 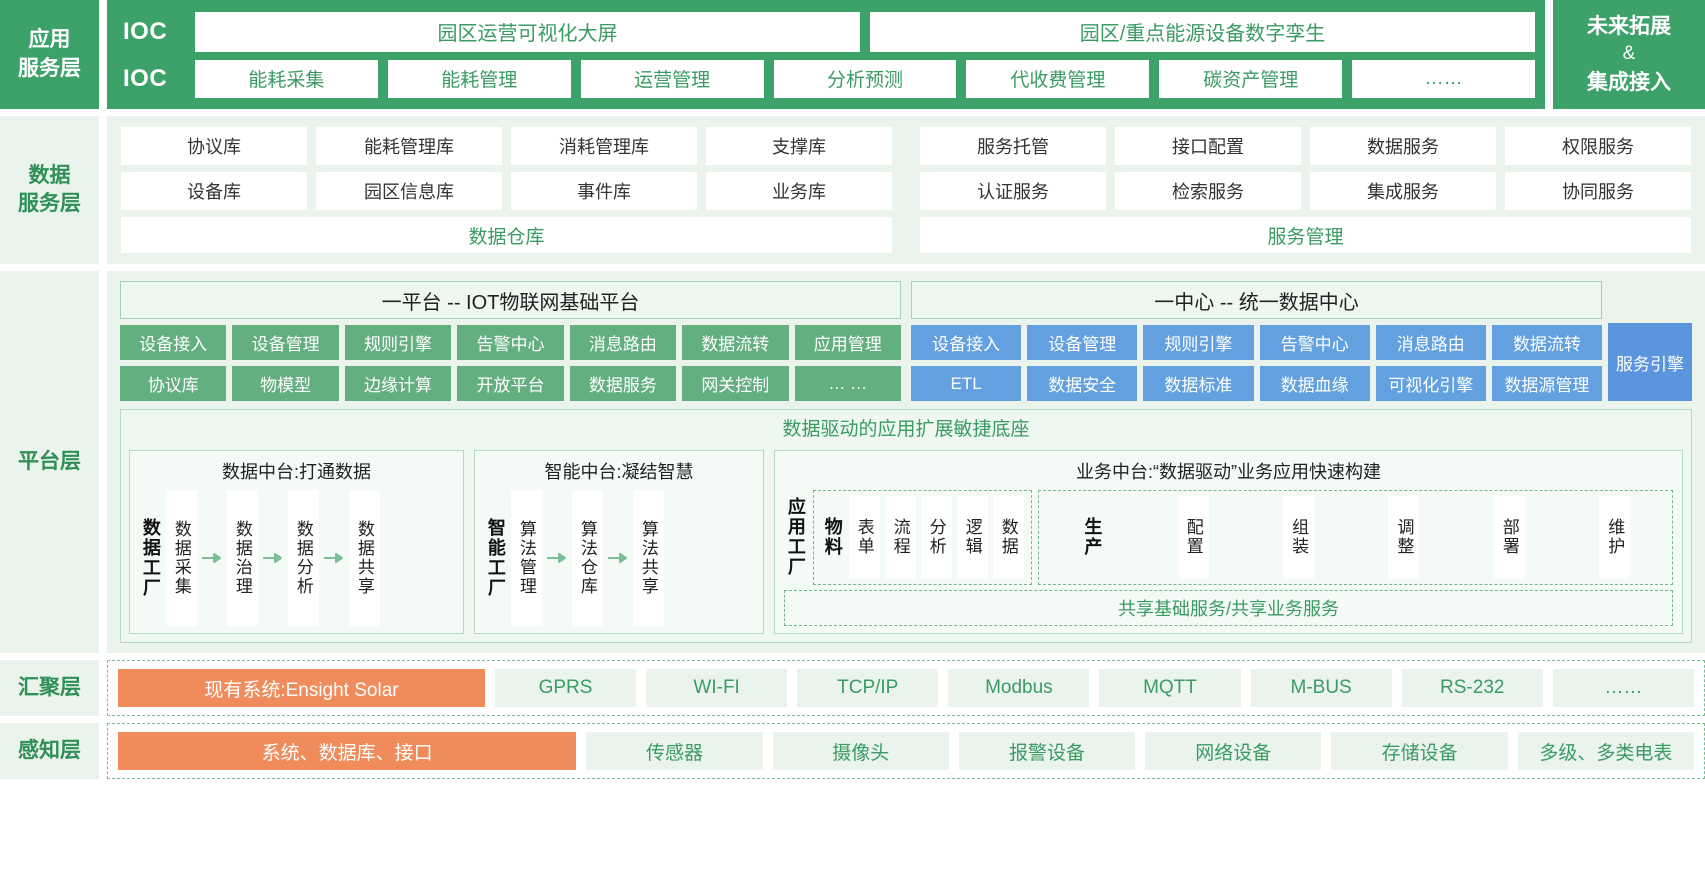 What do you see at coordinates (672, 78) in the screenshot?
I see `app-chip-operation-manage: 运营管理` at bounding box center [672, 78].